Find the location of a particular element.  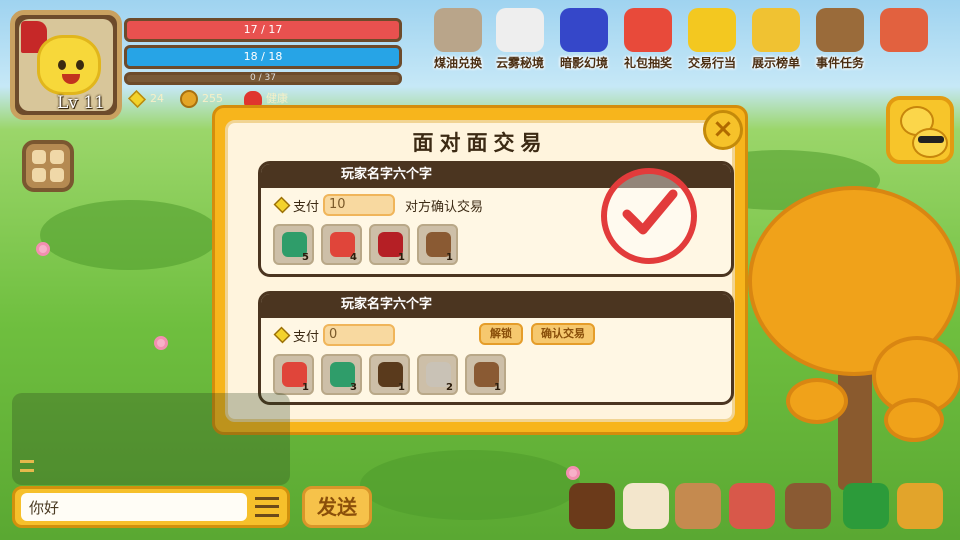

gem-count: 24 is located at coordinates (157, 98).